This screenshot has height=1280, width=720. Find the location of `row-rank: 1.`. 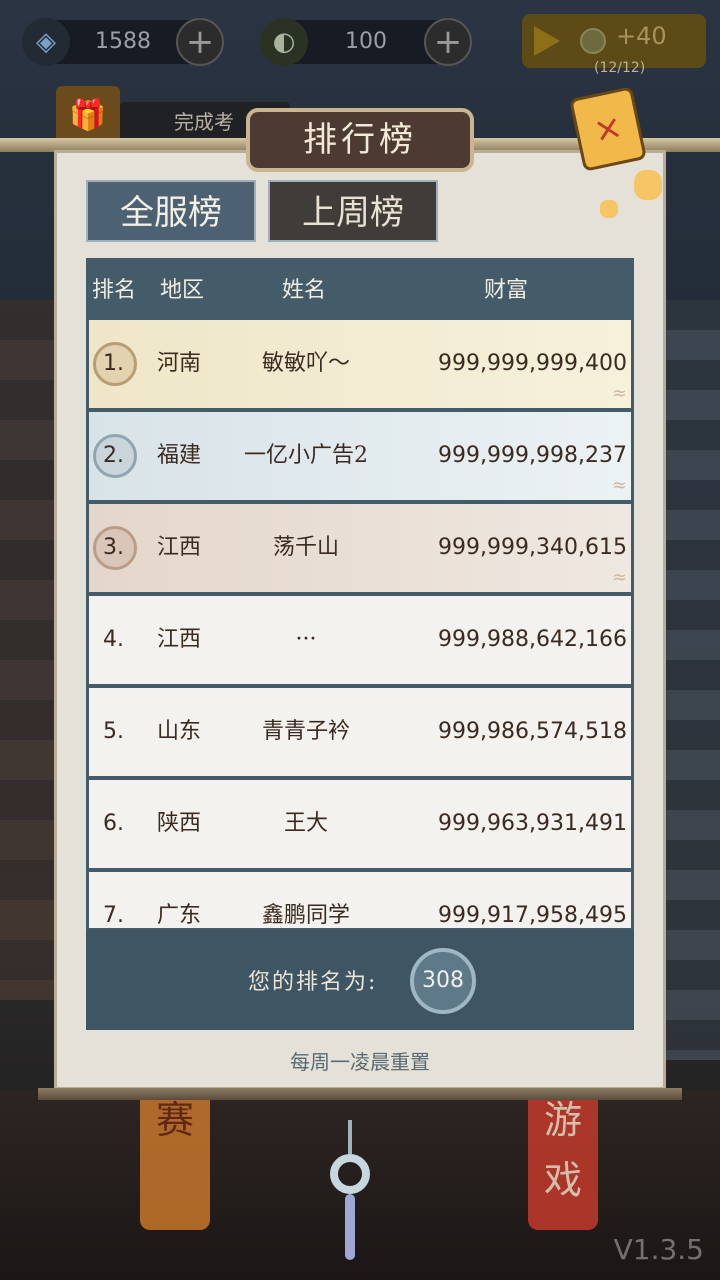

row-rank: 1. is located at coordinates (113, 363).